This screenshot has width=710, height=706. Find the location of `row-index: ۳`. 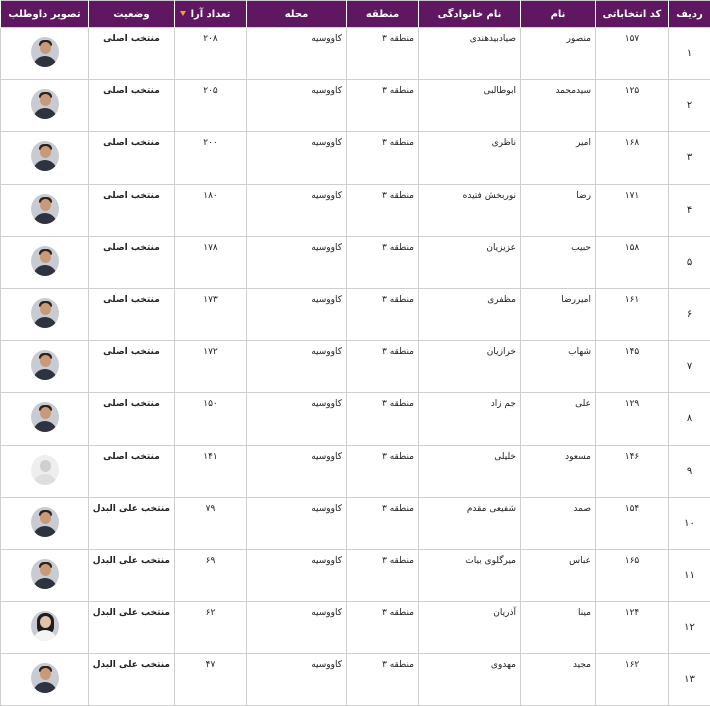

row-index: ۳ is located at coordinates (689, 158).